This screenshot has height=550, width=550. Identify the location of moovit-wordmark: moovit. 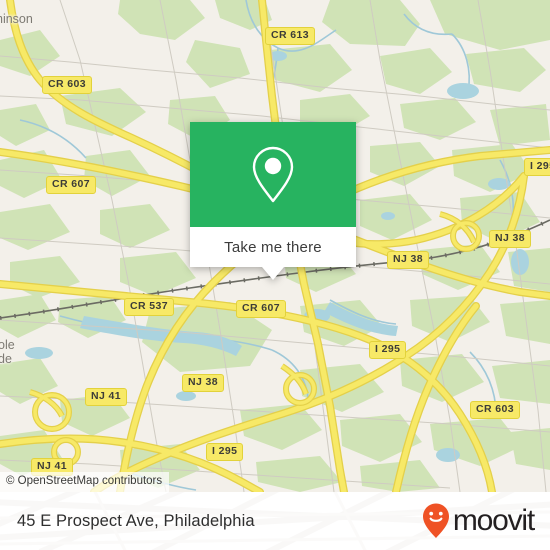
(493, 520).